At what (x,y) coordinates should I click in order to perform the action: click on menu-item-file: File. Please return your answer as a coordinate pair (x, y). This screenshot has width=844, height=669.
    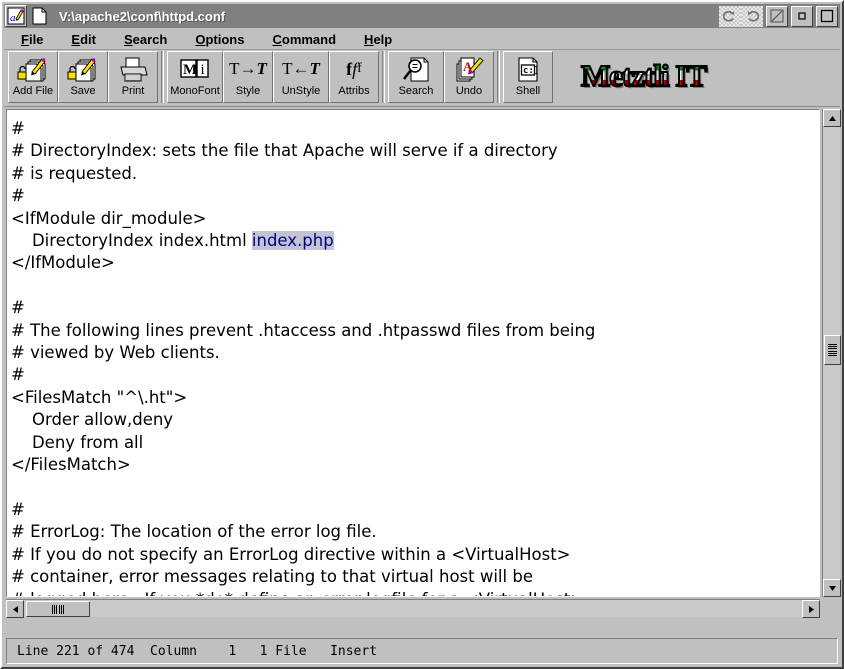
    Looking at the image, I should click on (32, 39).